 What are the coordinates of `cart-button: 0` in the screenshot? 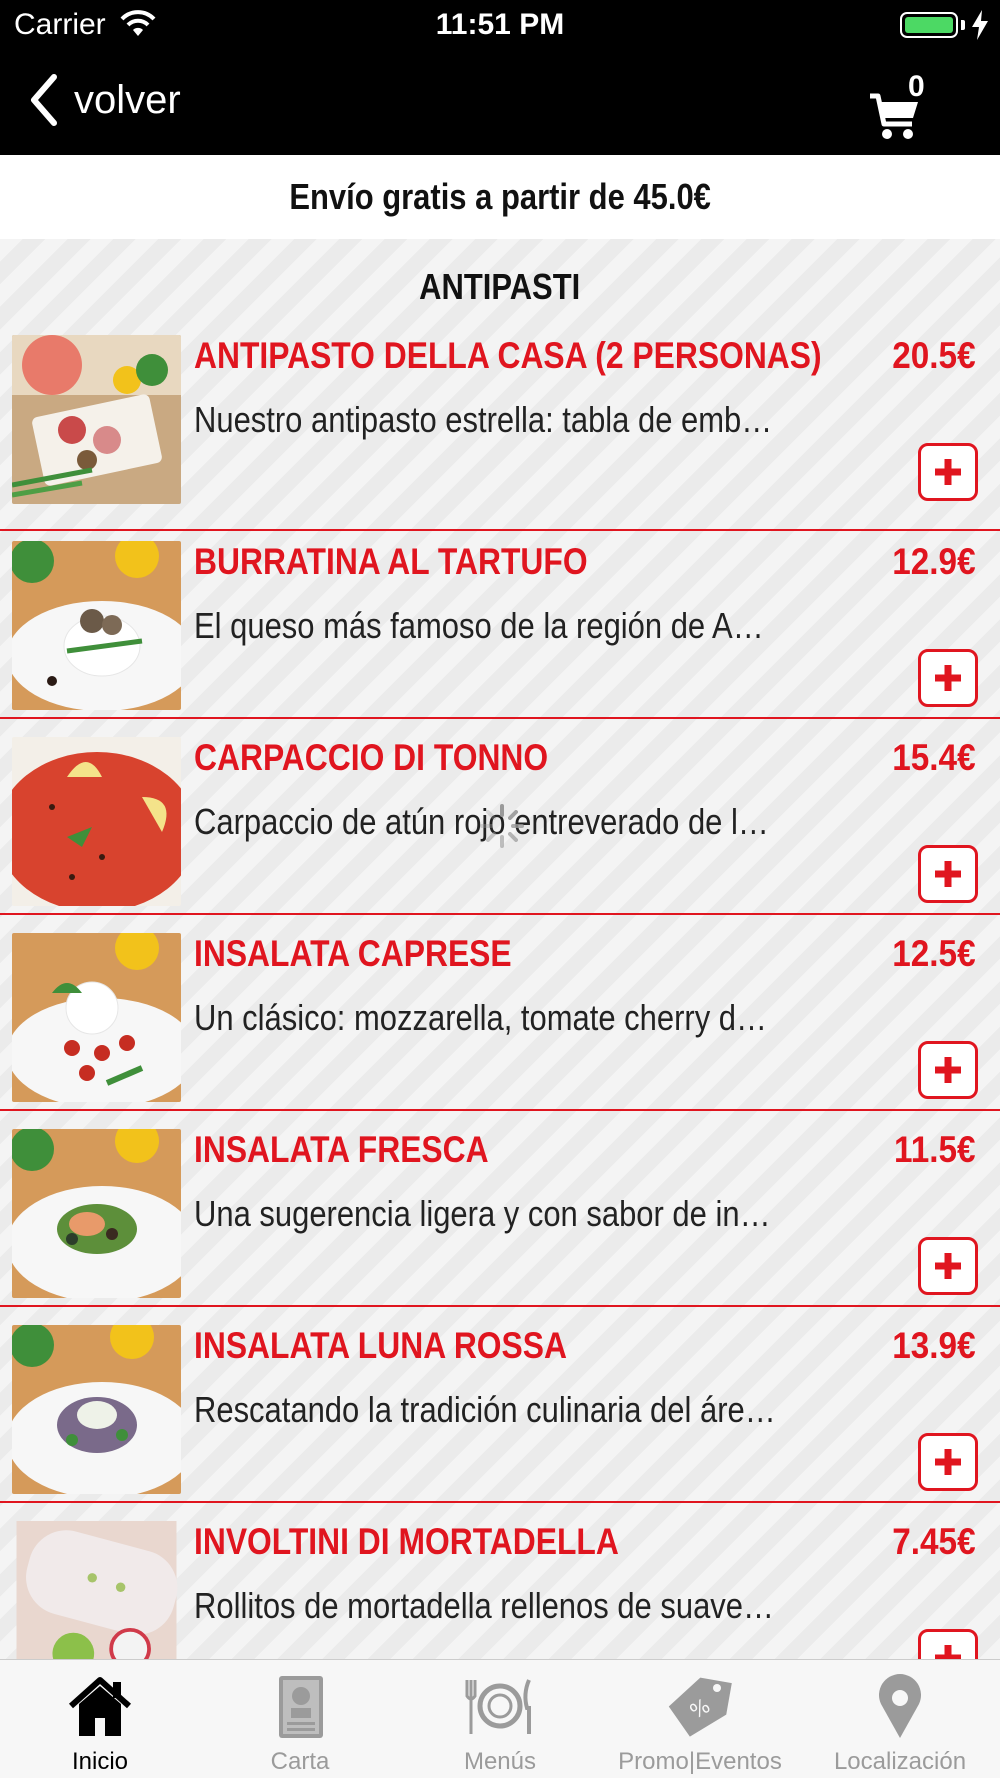 It's located at (901, 105).